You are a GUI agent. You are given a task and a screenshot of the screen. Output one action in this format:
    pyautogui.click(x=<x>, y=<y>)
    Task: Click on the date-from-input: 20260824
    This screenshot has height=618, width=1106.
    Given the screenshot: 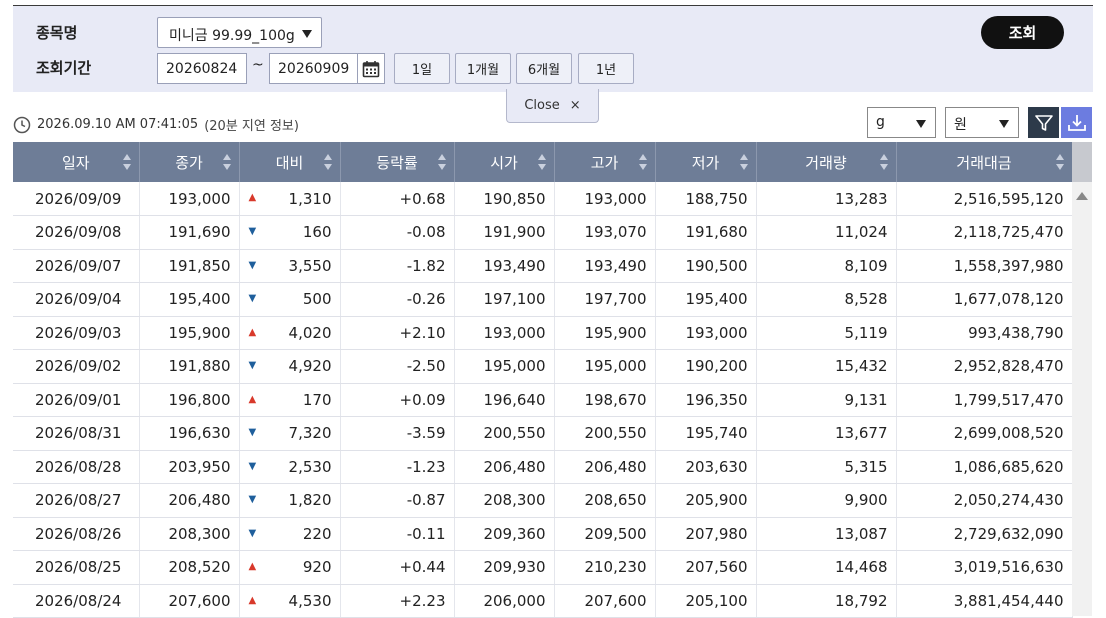 What is the action you would take?
    pyautogui.click(x=202, y=68)
    